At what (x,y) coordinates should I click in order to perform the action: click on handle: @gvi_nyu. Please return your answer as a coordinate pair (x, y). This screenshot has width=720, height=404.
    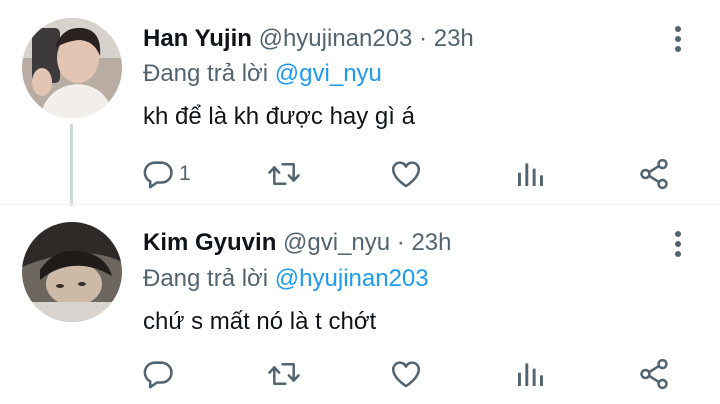
    Looking at the image, I should click on (336, 242).